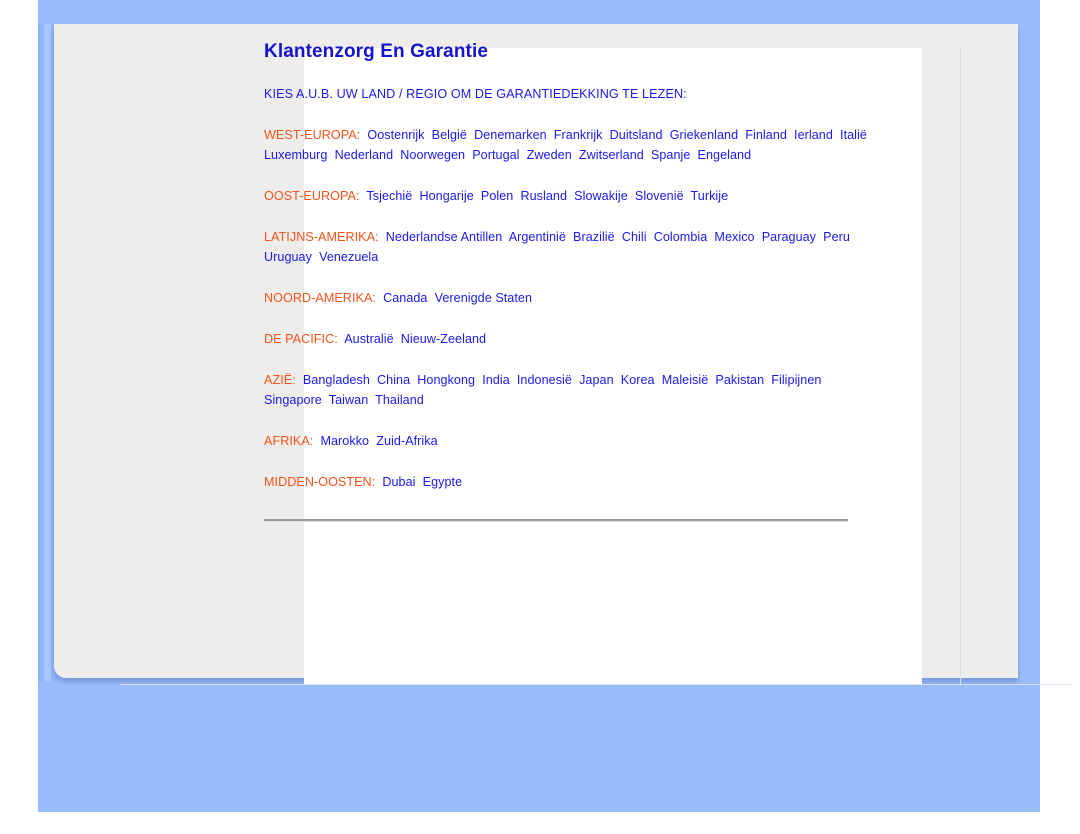  What do you see at coordinates (444, 237) in the screenshot?
I see `country-link: Nederlandse Antillen` at bounding box center [444, 237].